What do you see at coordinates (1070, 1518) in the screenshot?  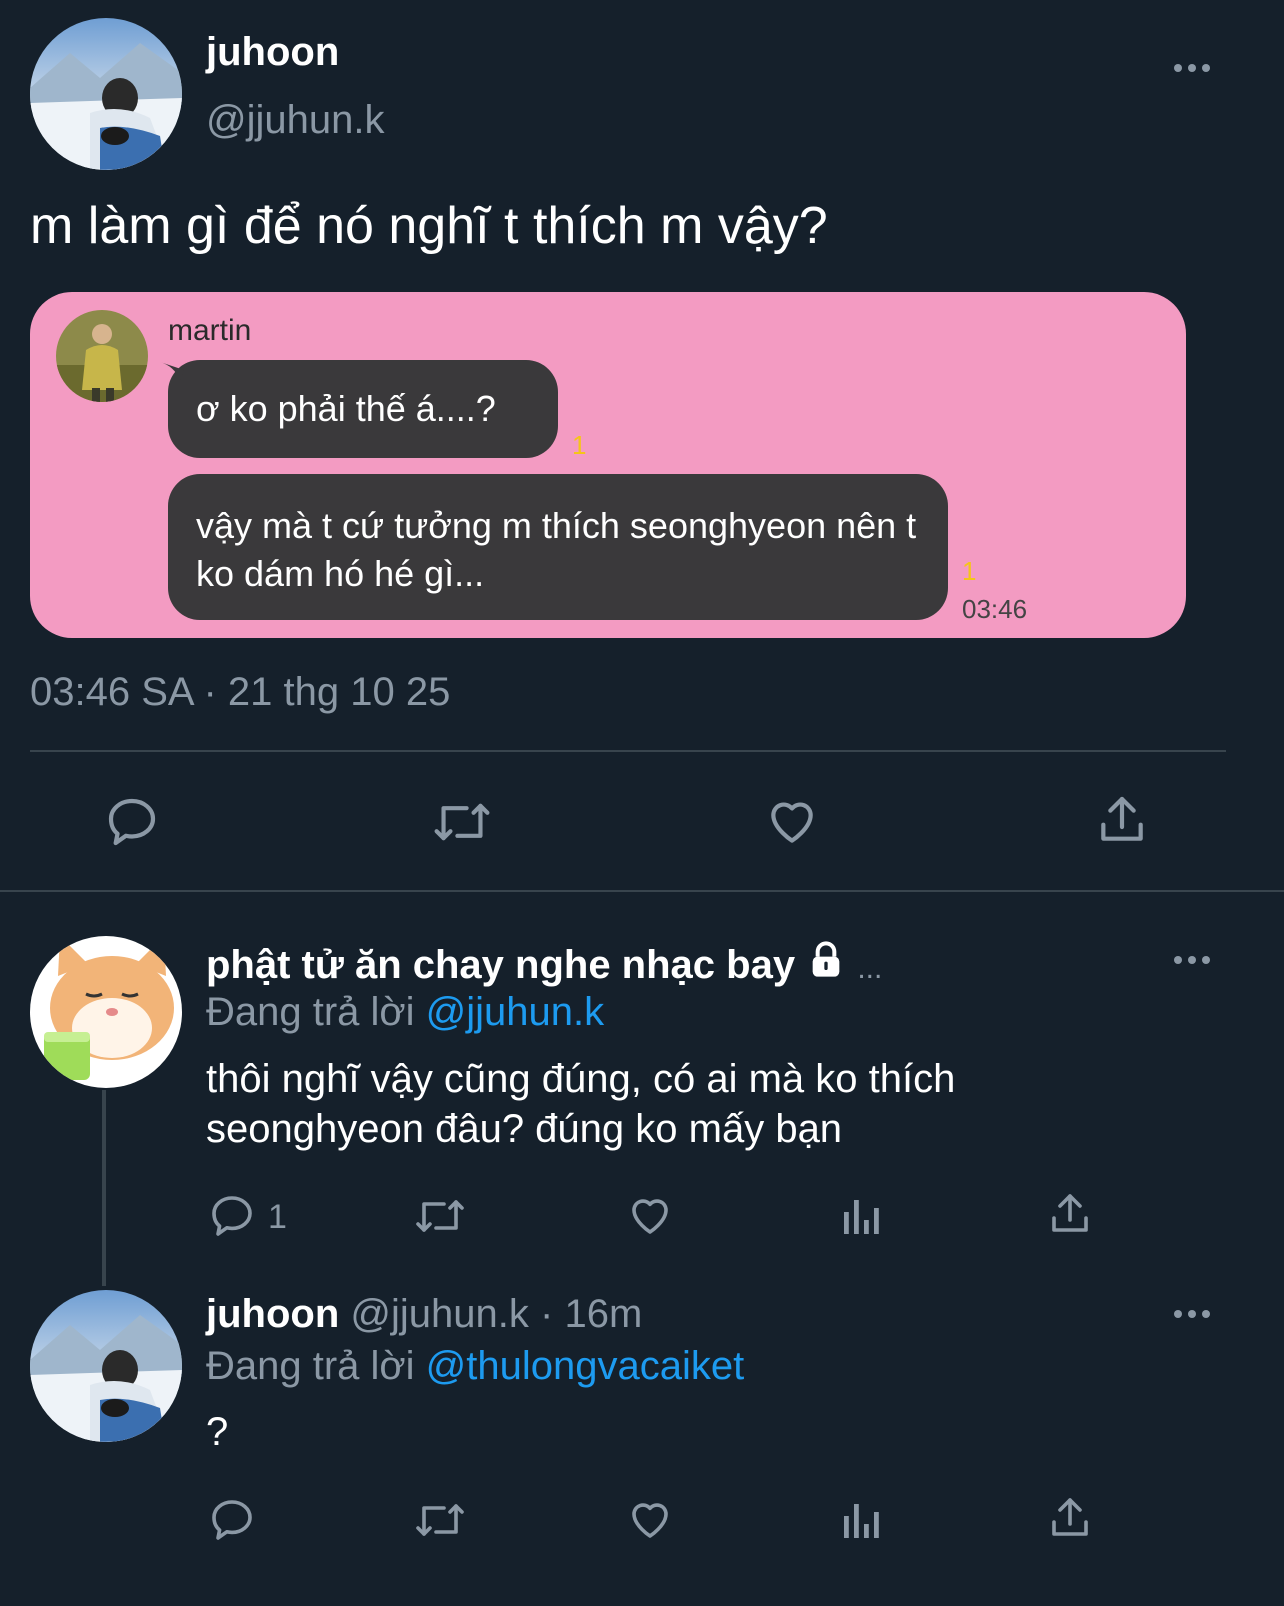 I see `reply-2-share-icon` at bounding box center [1070, 1518].